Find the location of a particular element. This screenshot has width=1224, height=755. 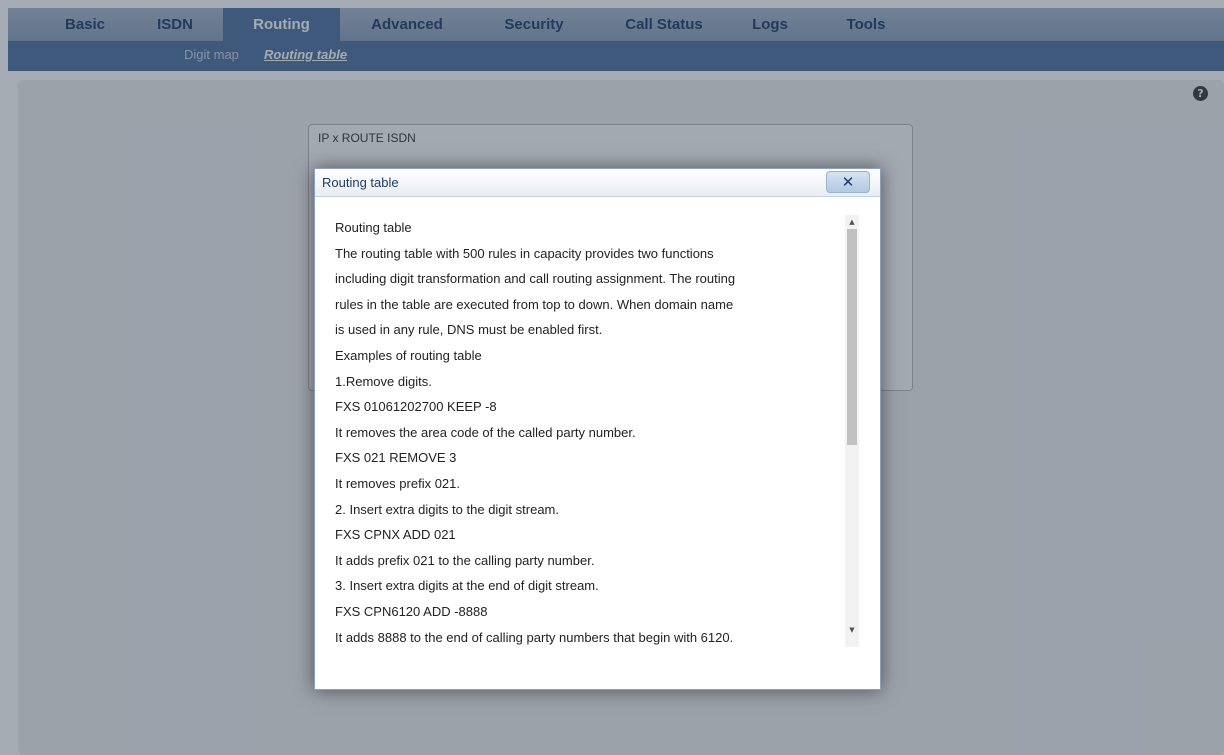

dialog-scrollbar: ▲ ▼ is located at coordinates (852, 431).